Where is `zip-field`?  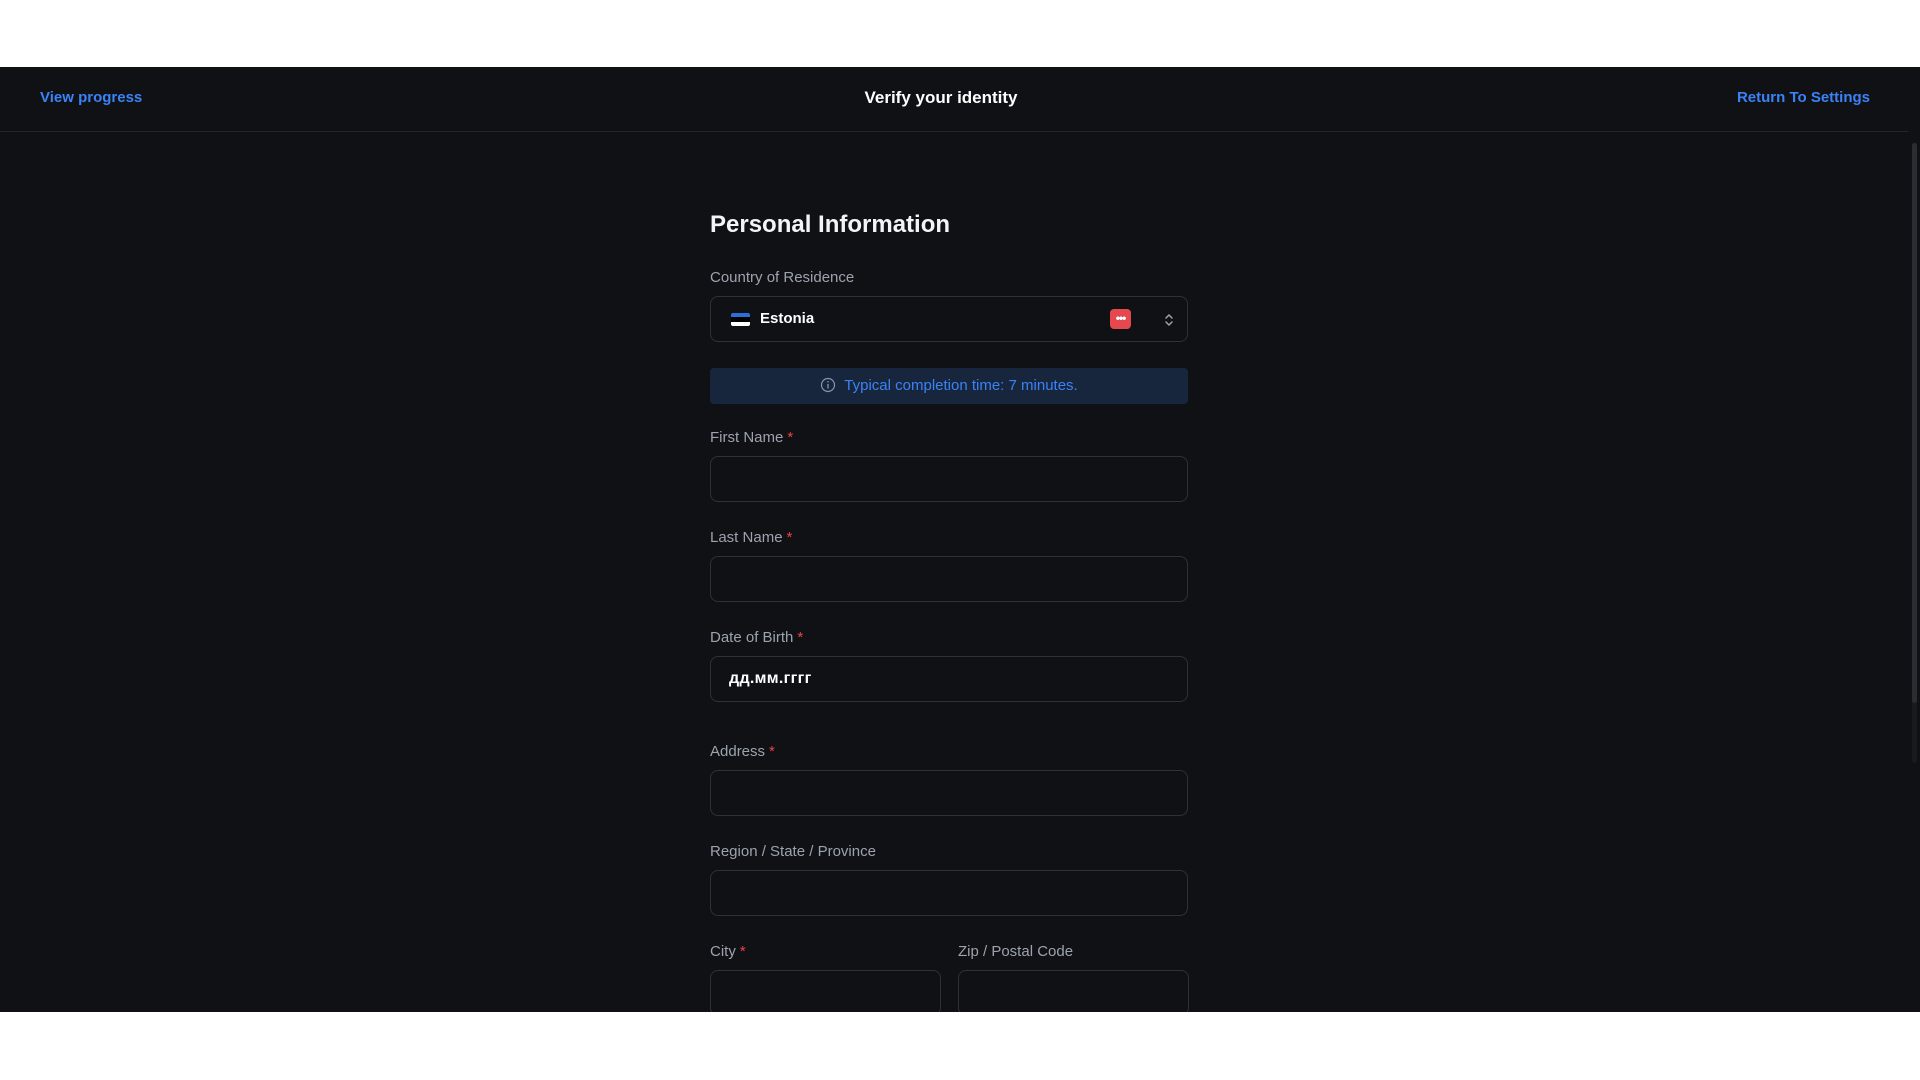
zip-field is located at coordinates (1073, 991).